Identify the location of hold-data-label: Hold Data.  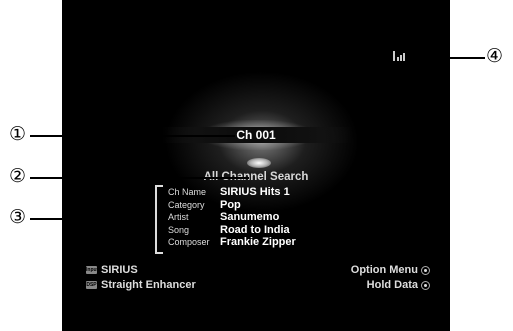
(392, 285).